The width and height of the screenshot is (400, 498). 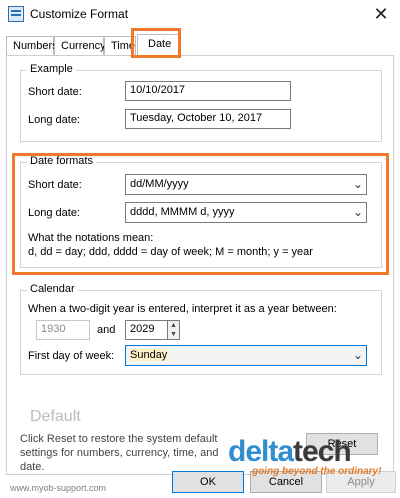 I want to click on deltatech-logo: deltatech going beyond the ordinary!, so click(x=313, y=457).